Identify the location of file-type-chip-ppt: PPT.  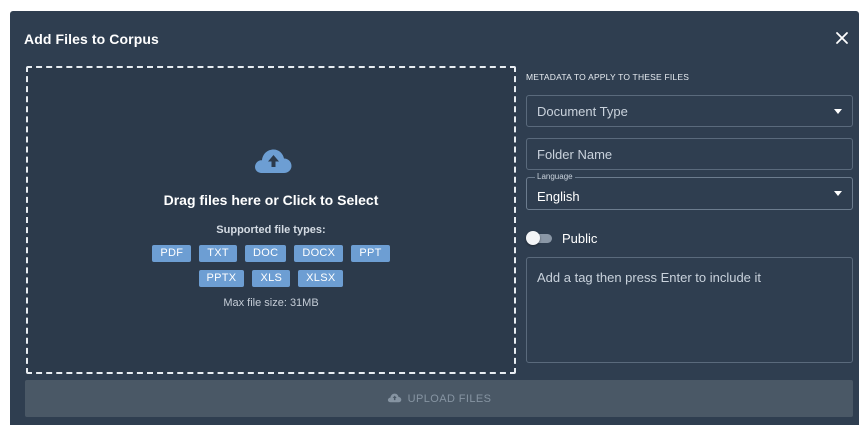
(370, 253).